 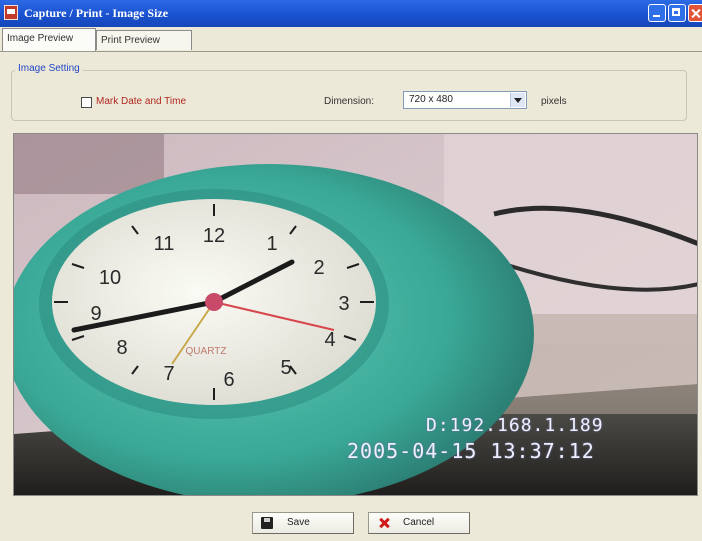 What do you see at coordinates (351, 13) in the screenshot?
I see `title-bar: Capture / Print - Image Size` at bounding box center [351, 13].